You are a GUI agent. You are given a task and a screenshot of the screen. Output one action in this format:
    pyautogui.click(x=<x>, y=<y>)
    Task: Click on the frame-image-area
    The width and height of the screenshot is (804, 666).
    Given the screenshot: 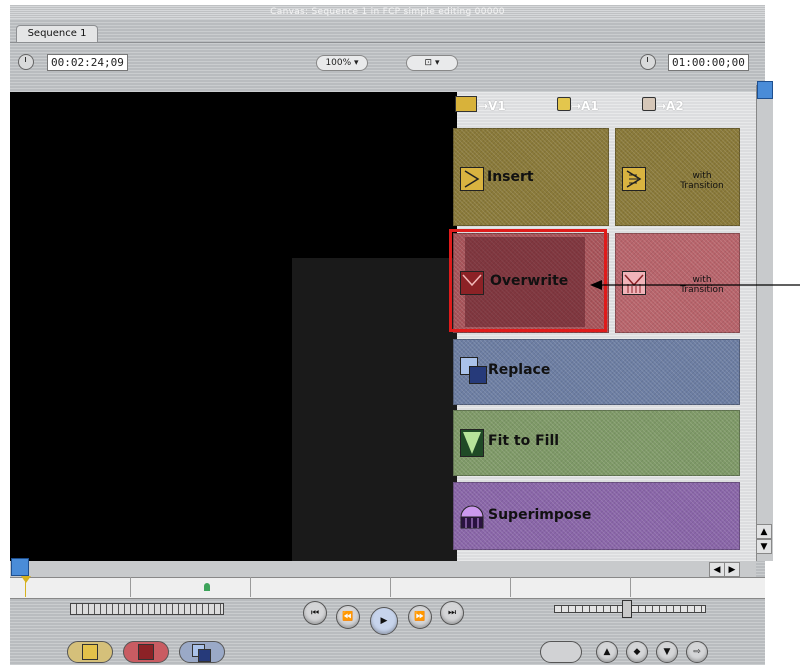 What is the action you would take?
    pyautogui.click(x=374, y=409)
    